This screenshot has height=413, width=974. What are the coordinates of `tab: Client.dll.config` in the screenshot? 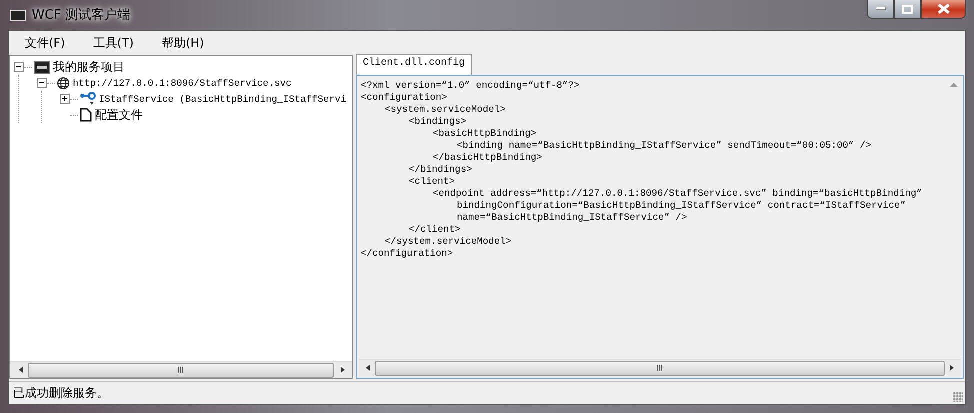 It's located at (414, 64).